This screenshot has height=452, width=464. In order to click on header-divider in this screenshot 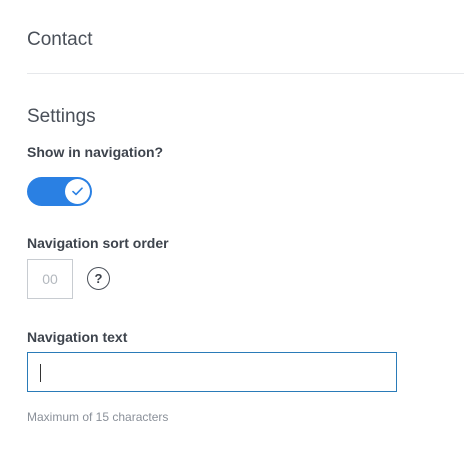, I will do `click(245, 73)`.